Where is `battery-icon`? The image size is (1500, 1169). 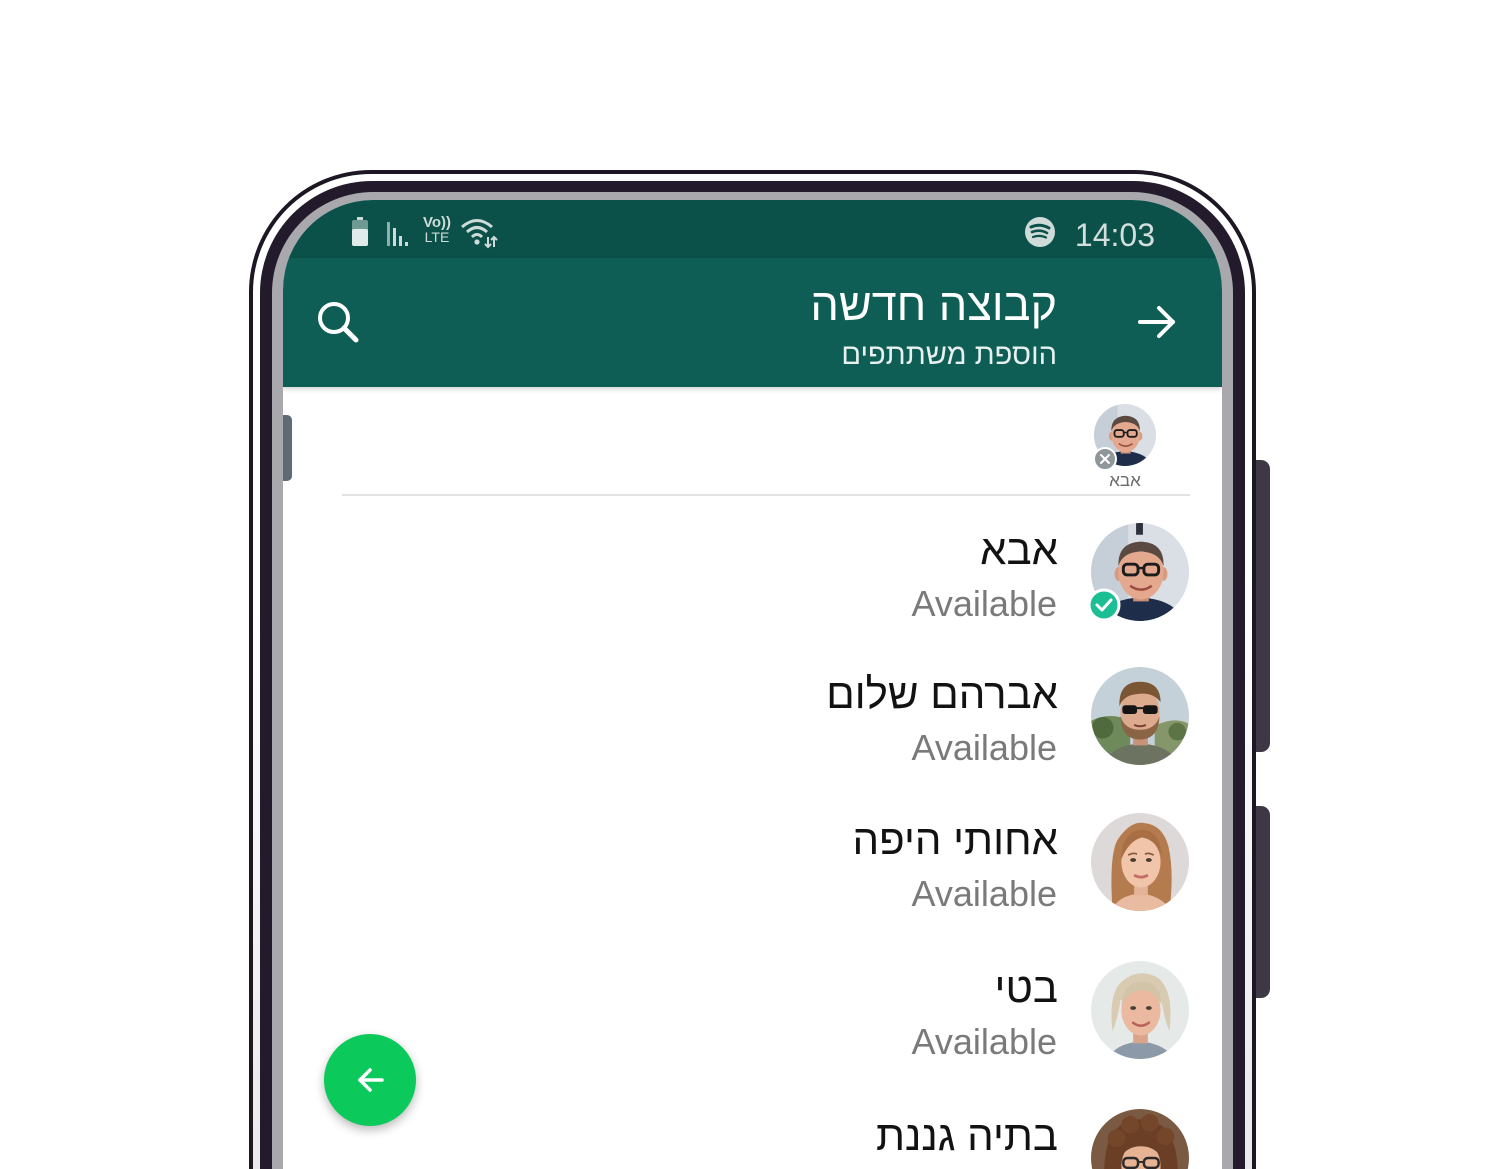 battery-icon is located at coordinates (360, 234).